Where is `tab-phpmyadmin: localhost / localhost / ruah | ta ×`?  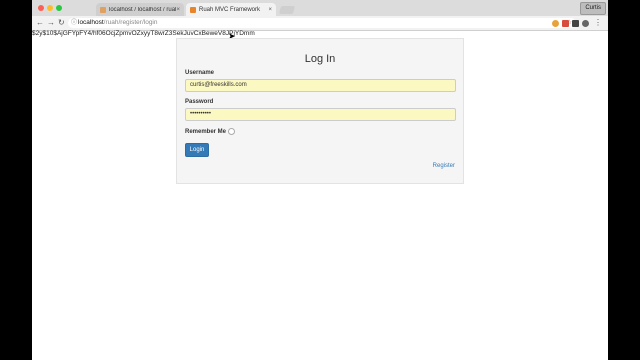
tab-phpmyadmin: localhost / localhost / ruah | ta × is located at coordinates (140, 9).